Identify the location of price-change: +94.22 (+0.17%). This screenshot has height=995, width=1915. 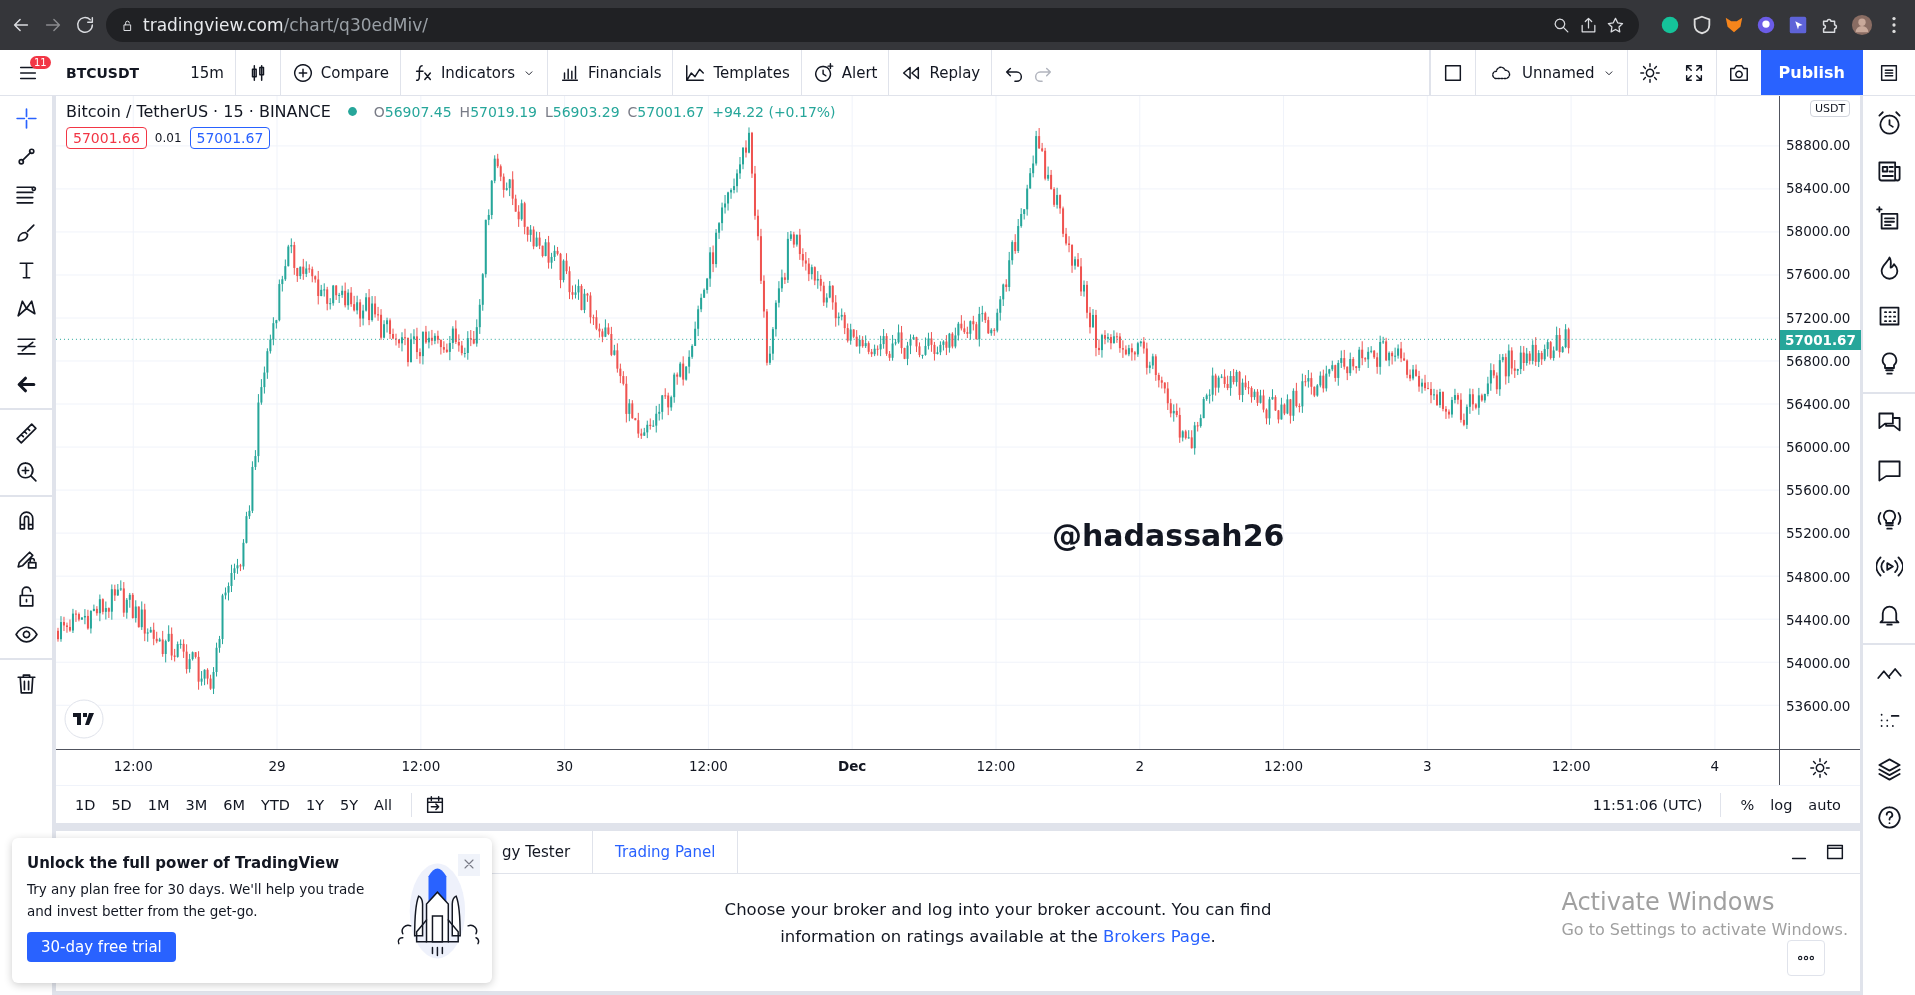
(774, 111).